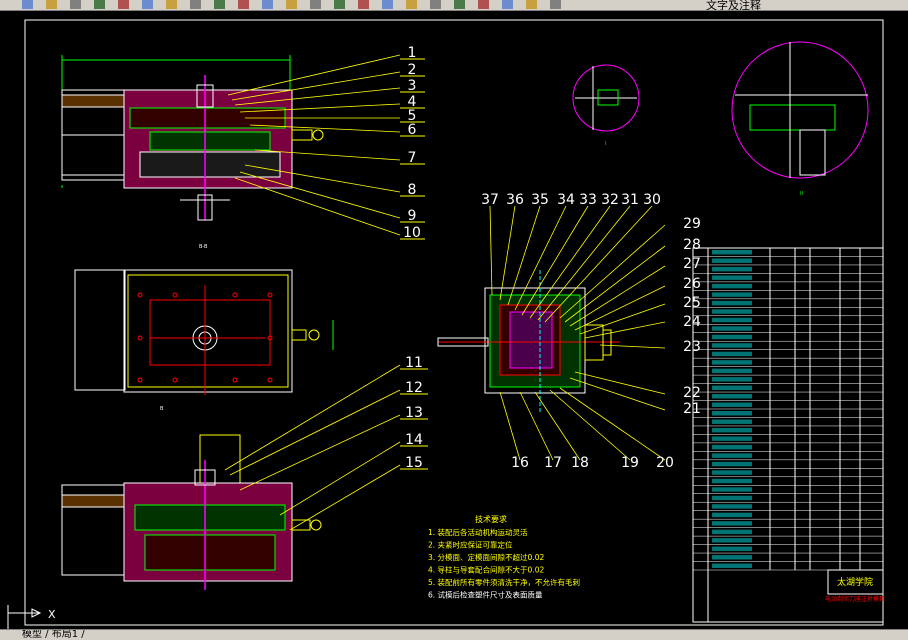  What do you see at coordinates (203, 247) in the screenshot?
I see `svg-text: B-B` at bounding box center [203, 247].